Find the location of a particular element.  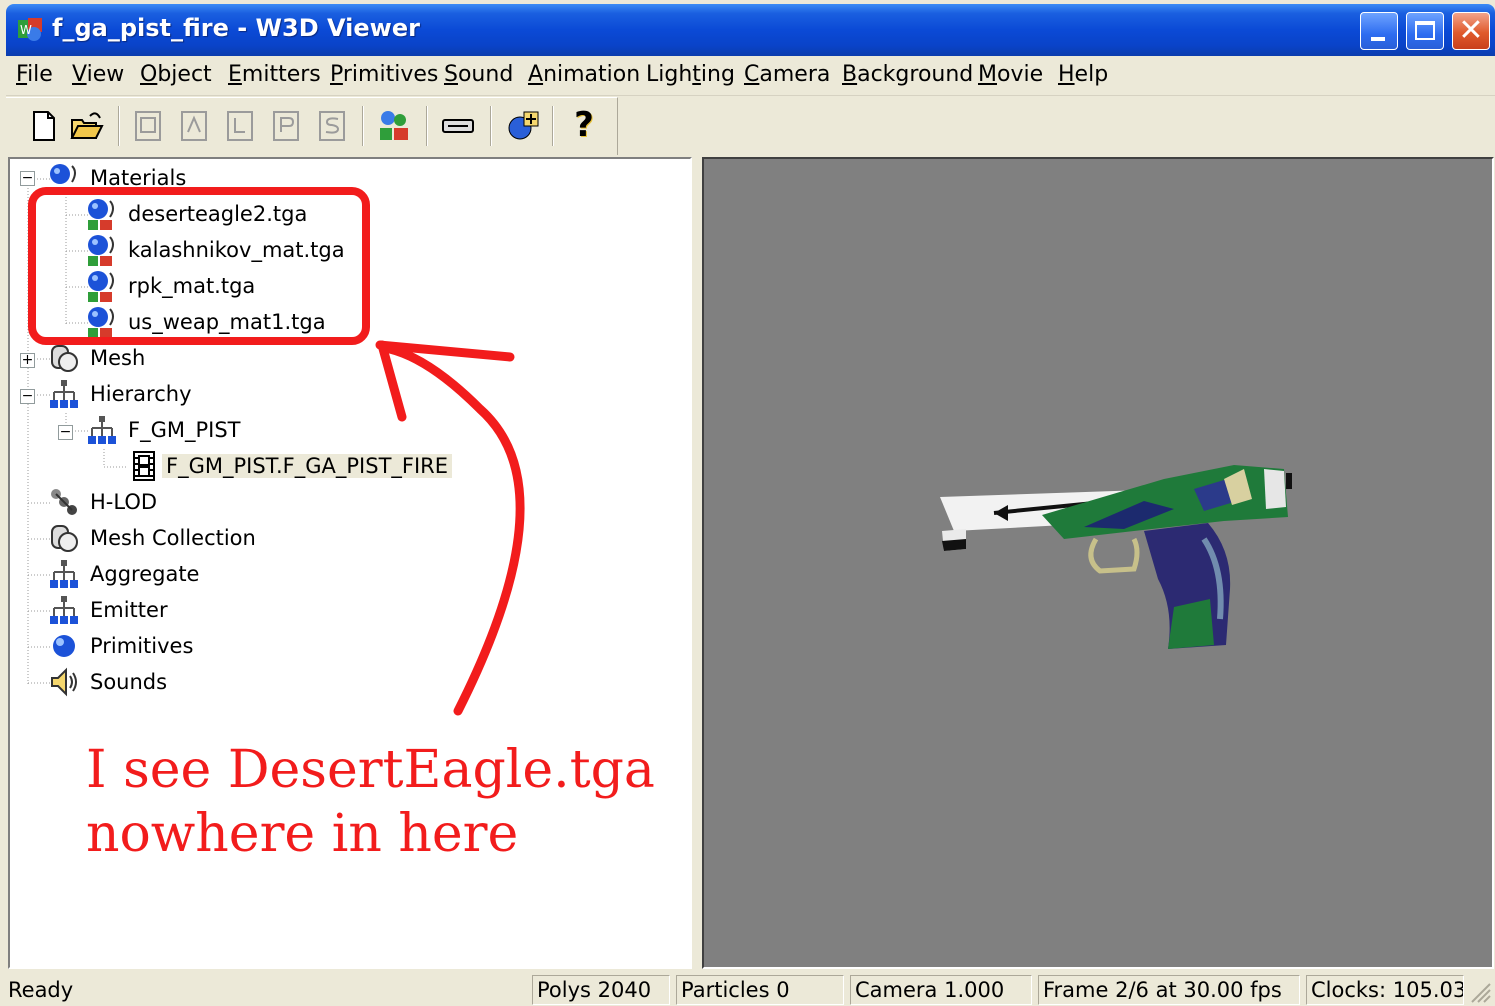

maximize-button is located at coordinates (1425, 31).